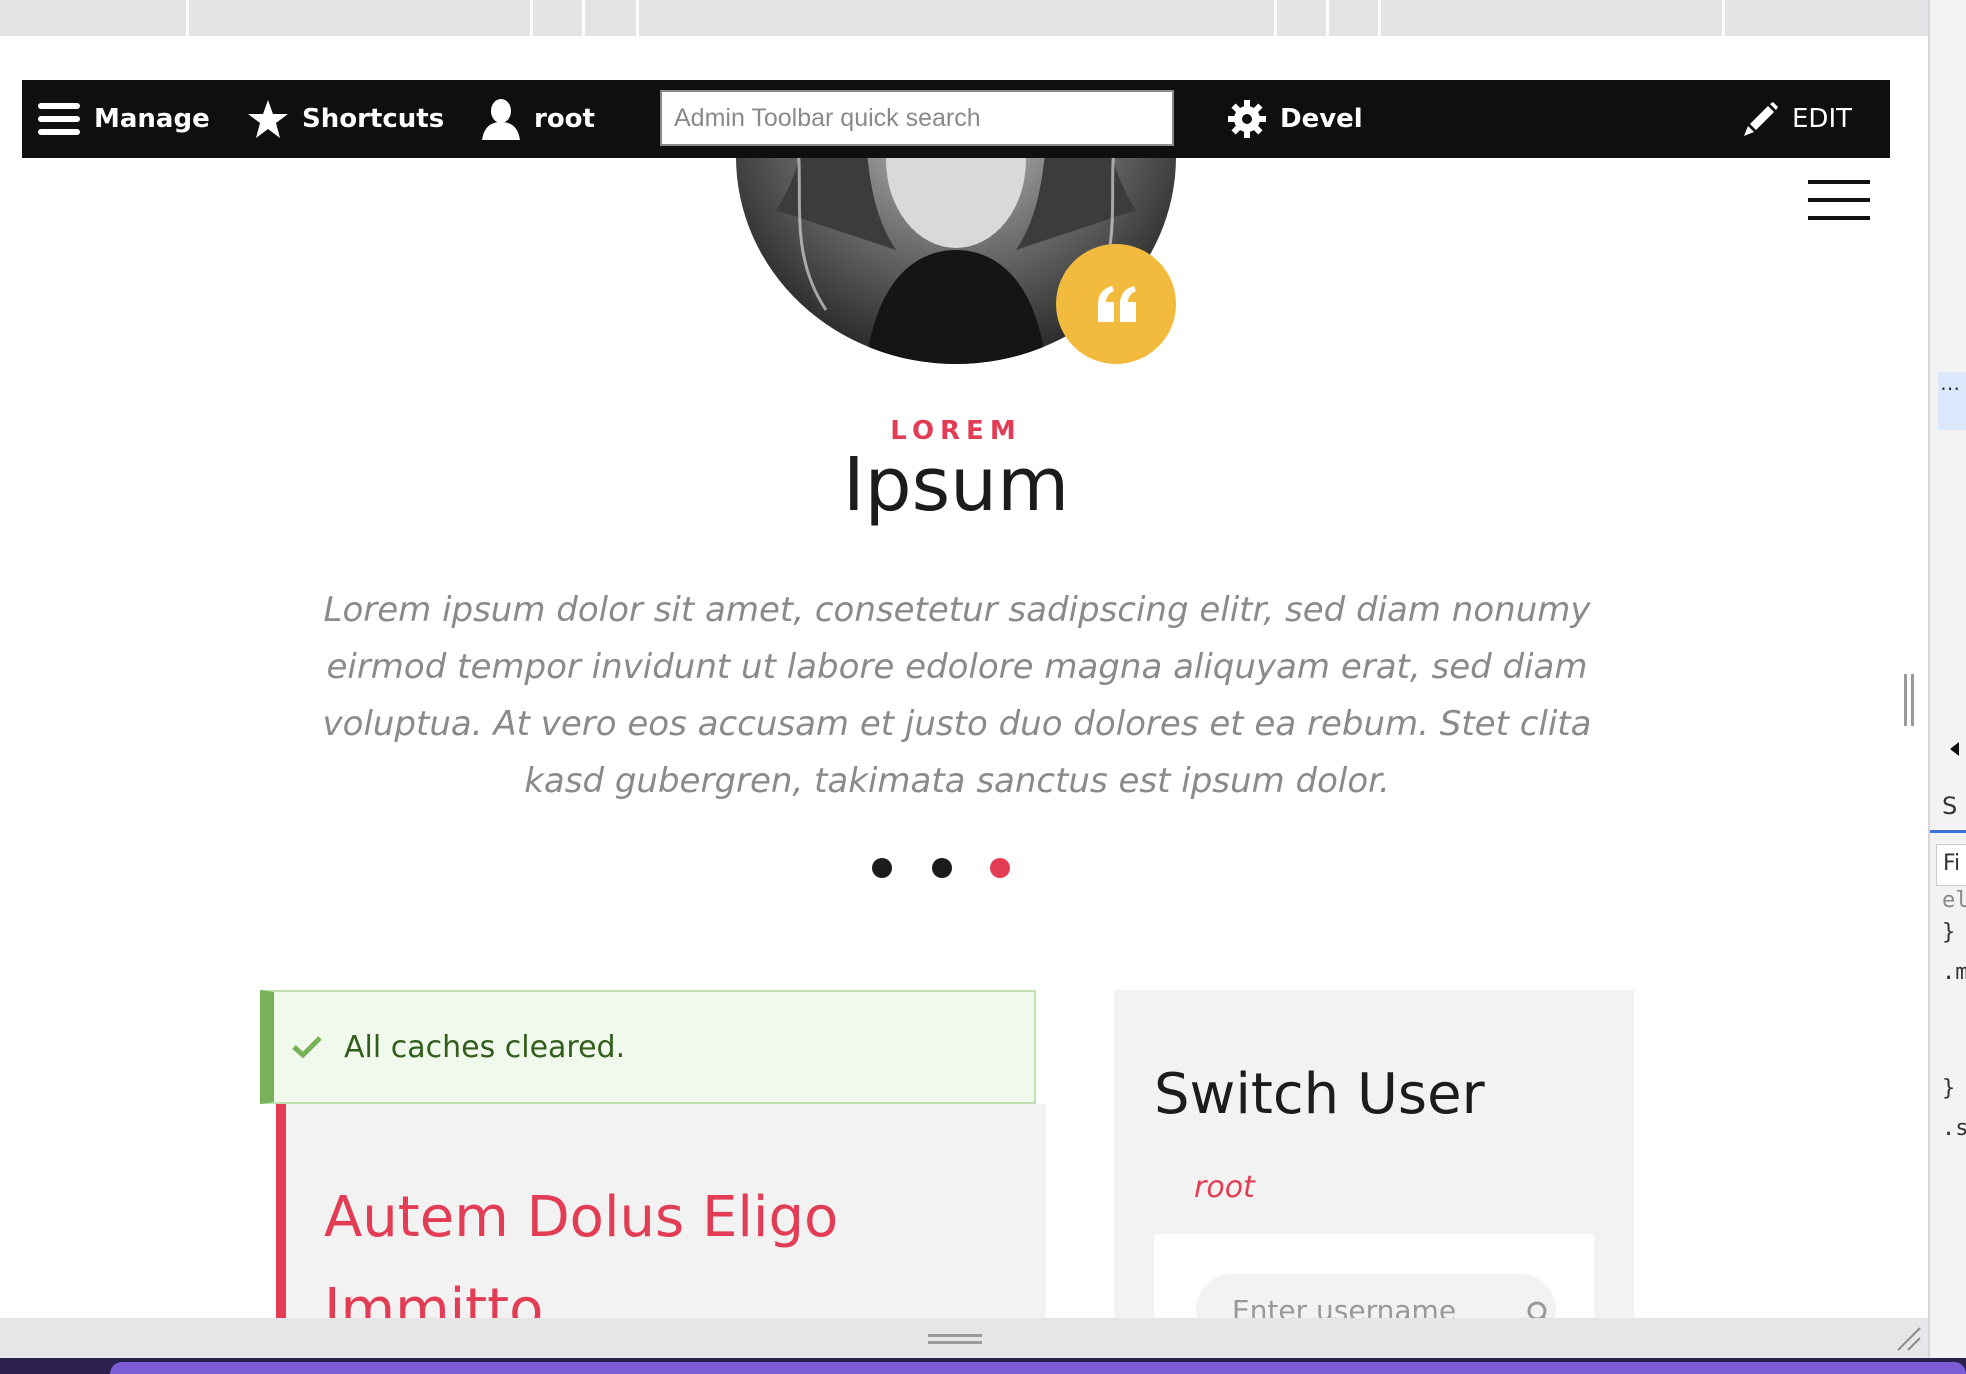 The height and width of the screenshot is (1374, 1966). Describe the element at coordinates (1954, 749) in the screenshot. I see `collapse-arrow-icon` at that location.